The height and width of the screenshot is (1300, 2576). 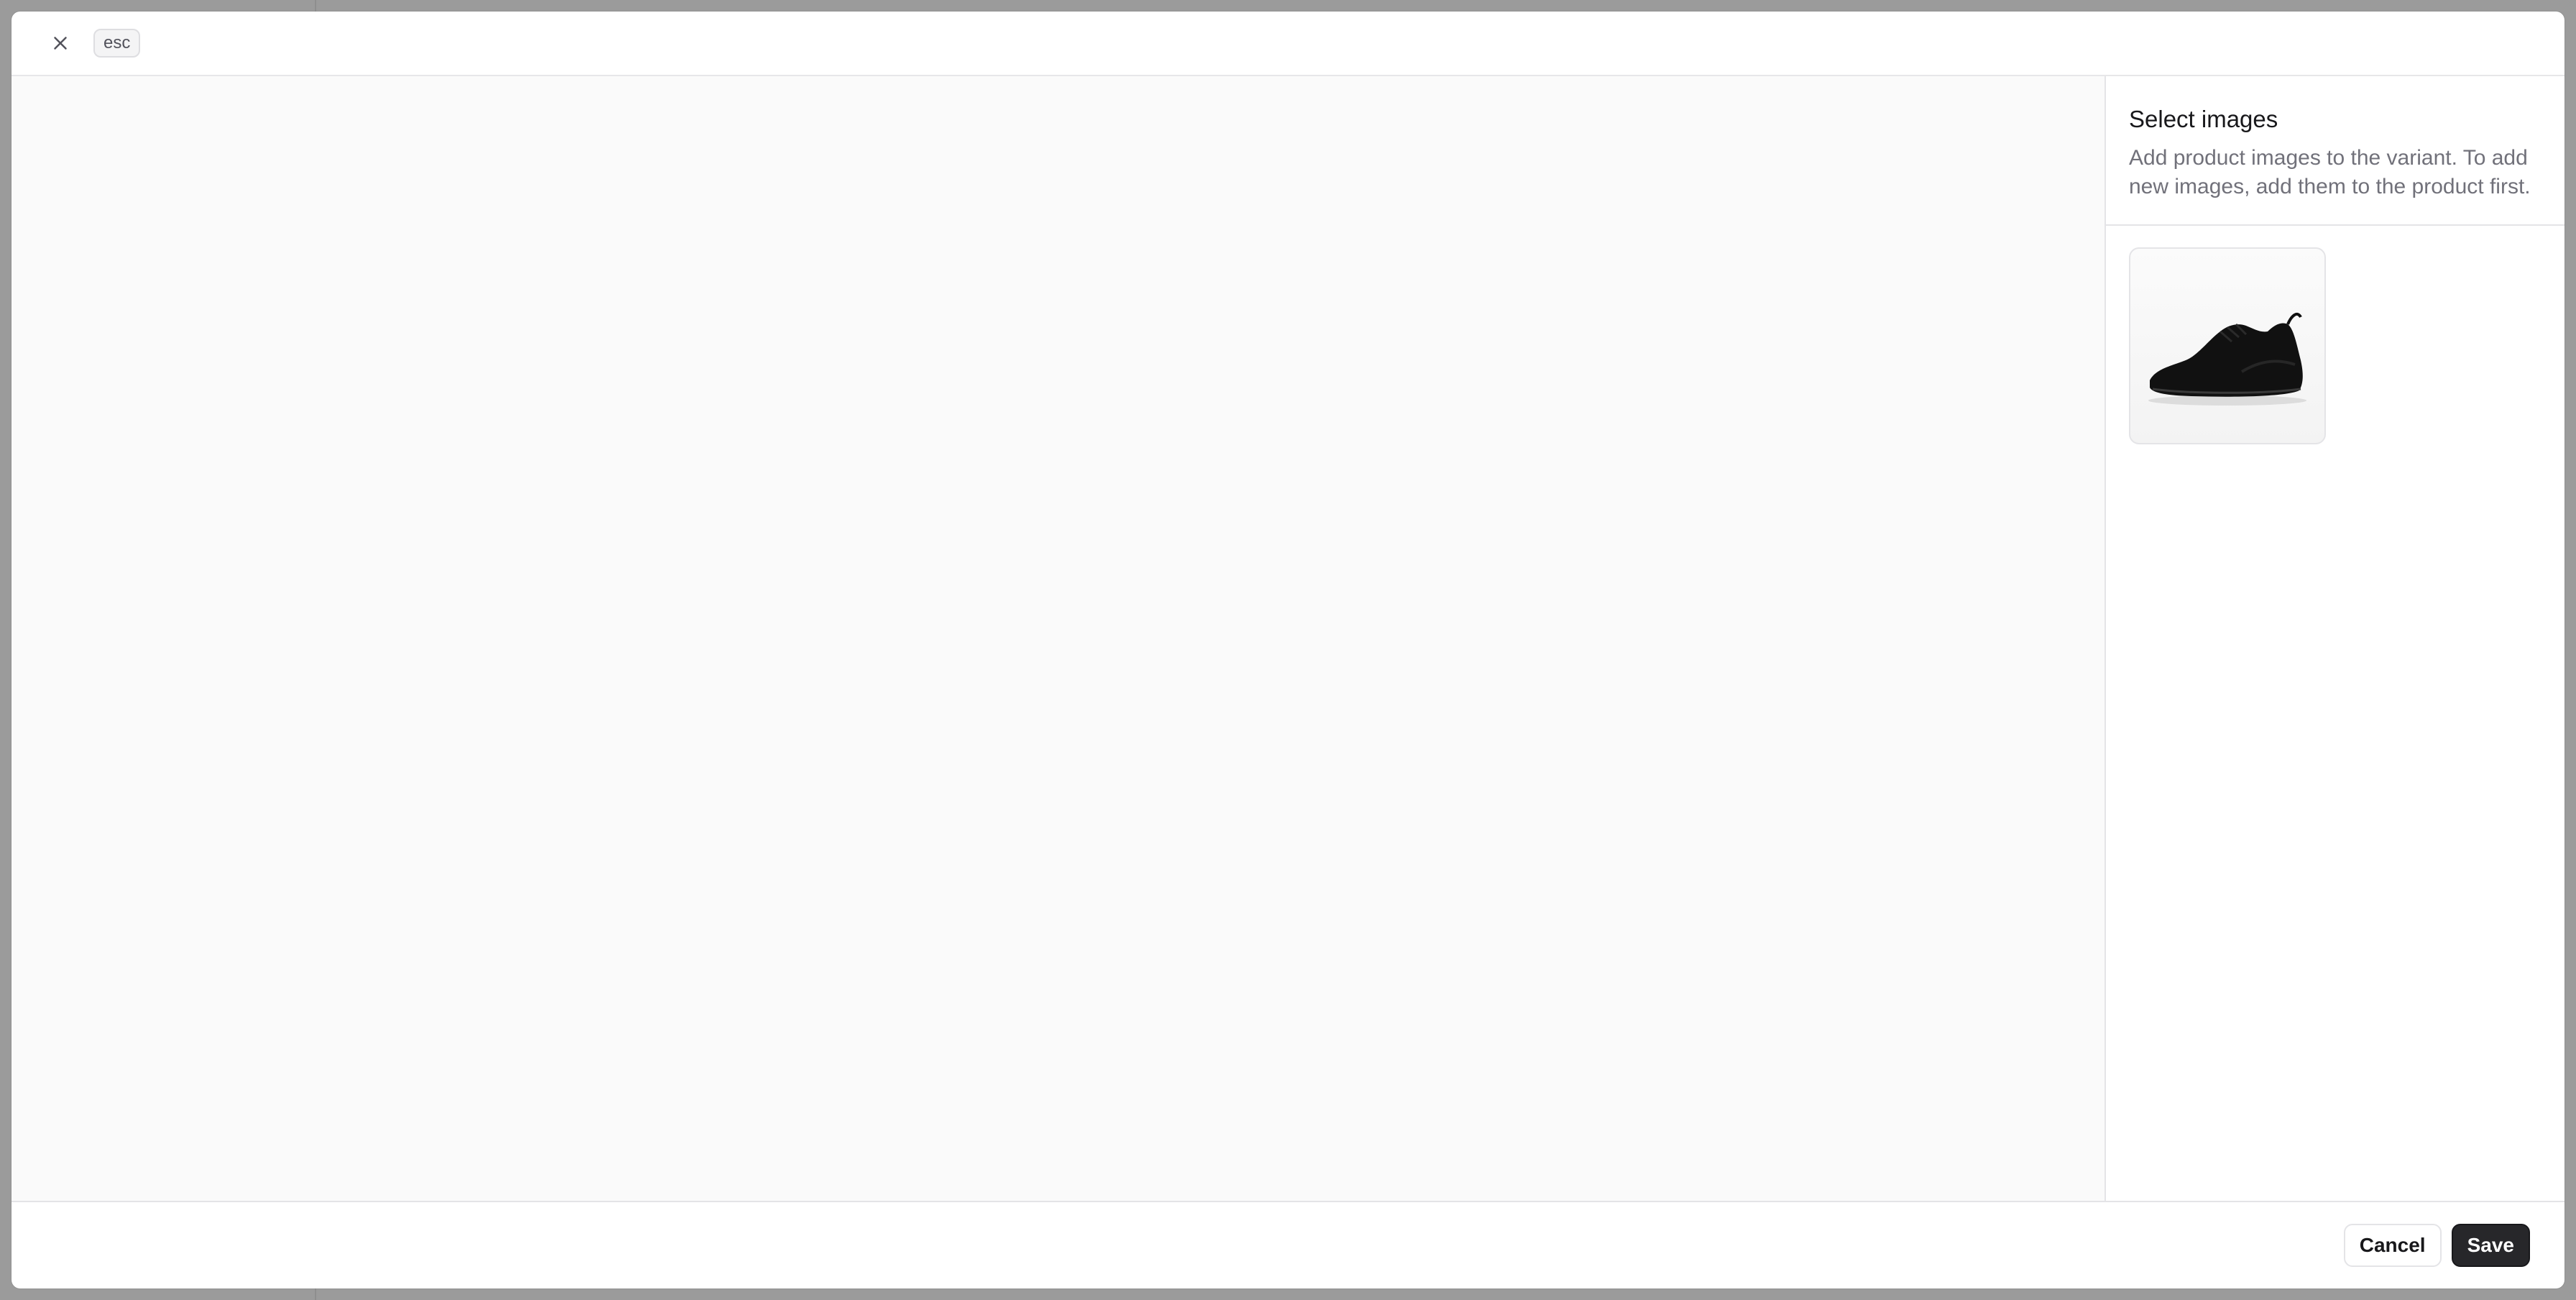 I want to click on save-button: Save, so click(x=2490, y=1245).